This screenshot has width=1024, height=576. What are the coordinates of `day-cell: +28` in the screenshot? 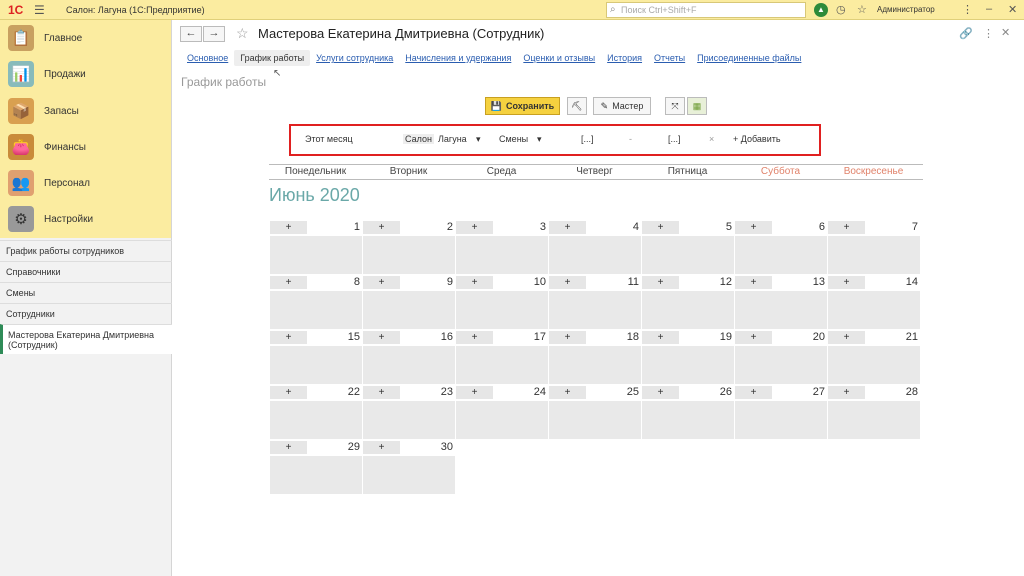 It's located at (874, 412).